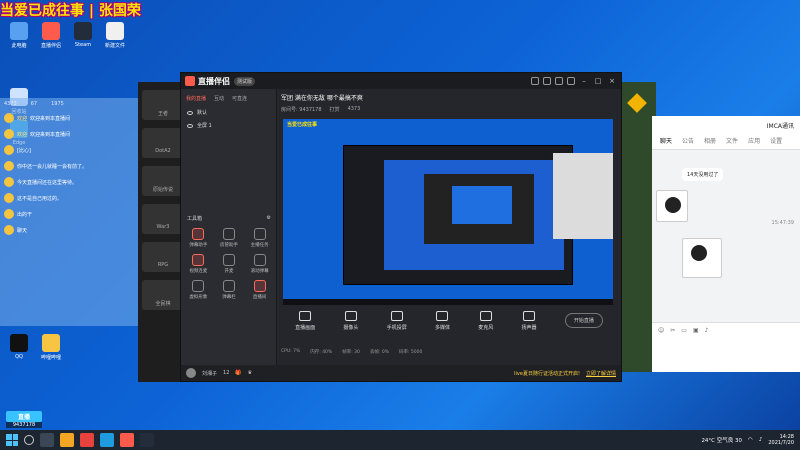  I want to click on user-name: 刘湘子, so click(209, 373).